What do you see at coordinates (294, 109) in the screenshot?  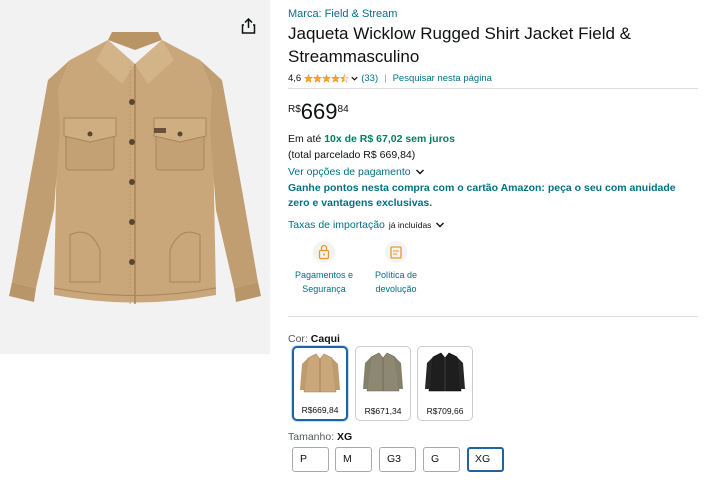 I see `price-currency: R$` at bounding box center [294, 109].